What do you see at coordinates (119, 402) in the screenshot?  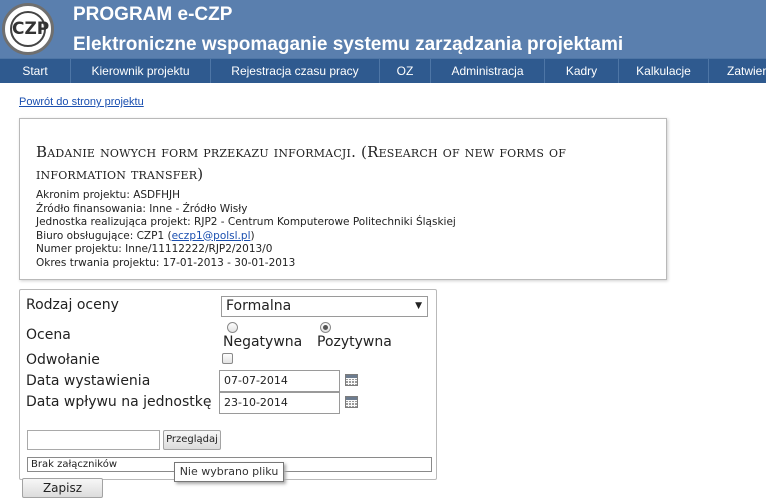 I see `receipt-date-label: Data wpływu na jednostkę` at bounding box center [119, 402].